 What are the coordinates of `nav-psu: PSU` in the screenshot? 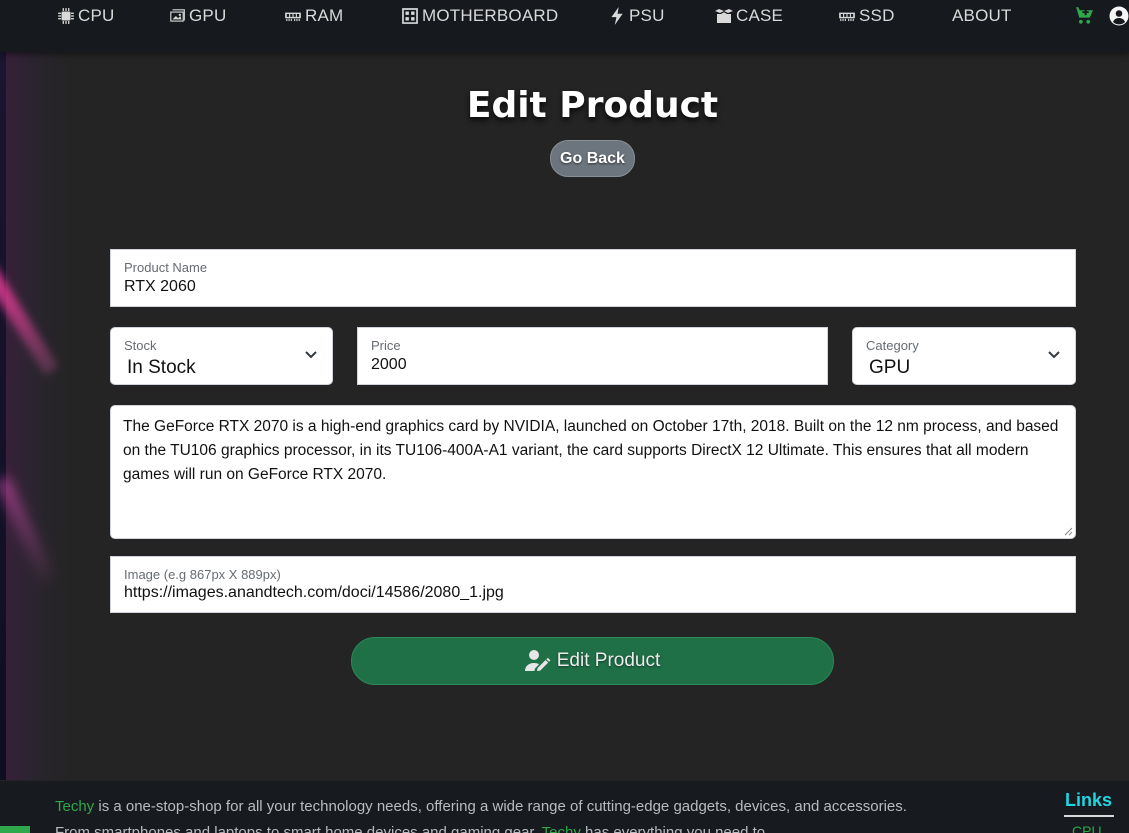 It's located at (636, 16).